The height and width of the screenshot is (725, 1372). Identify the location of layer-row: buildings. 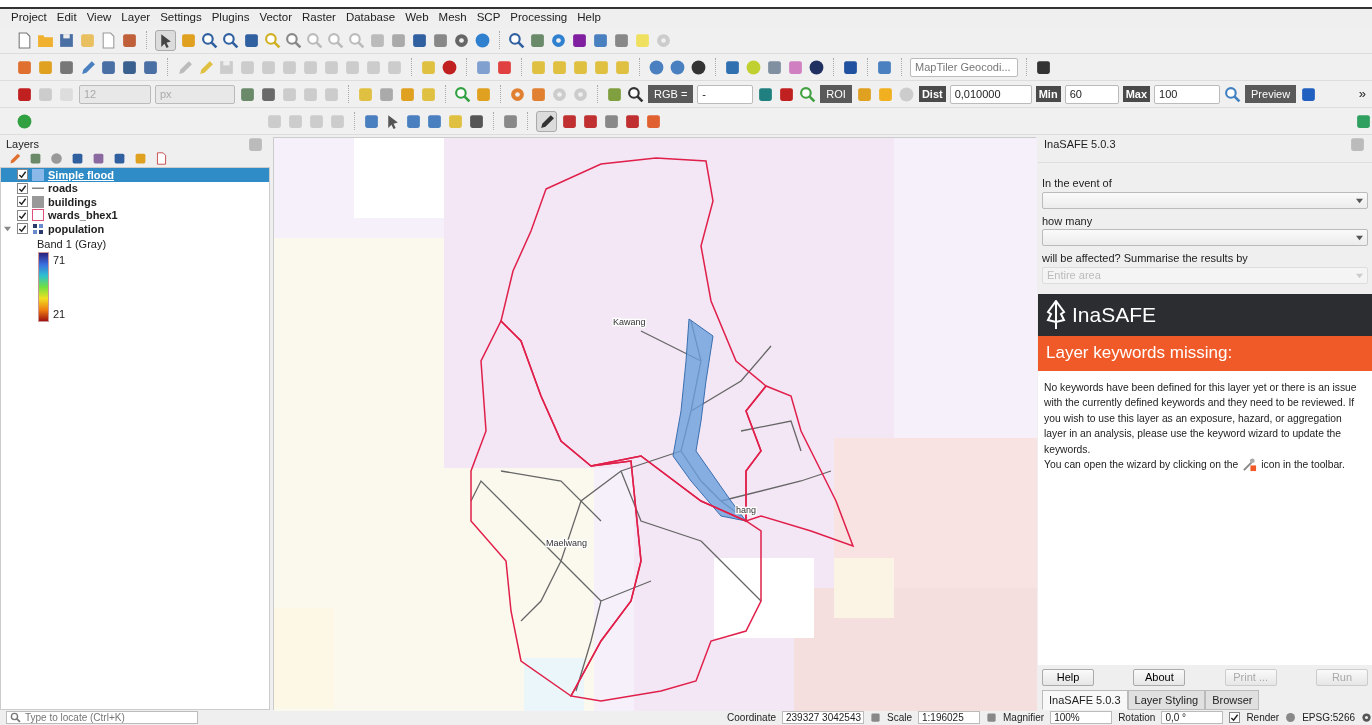
(135, 202).